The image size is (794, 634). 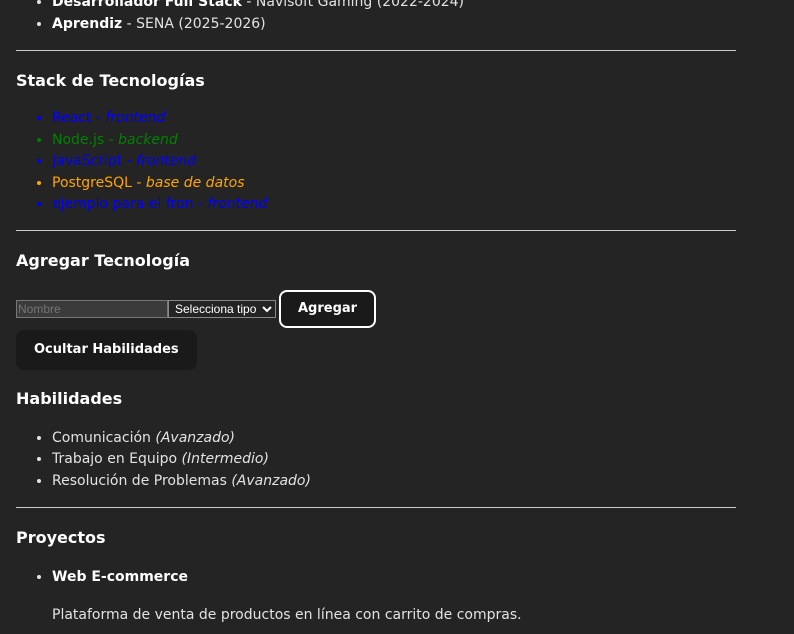 I want to click on stack-item: React - frontend, so click(x=394, y=119).